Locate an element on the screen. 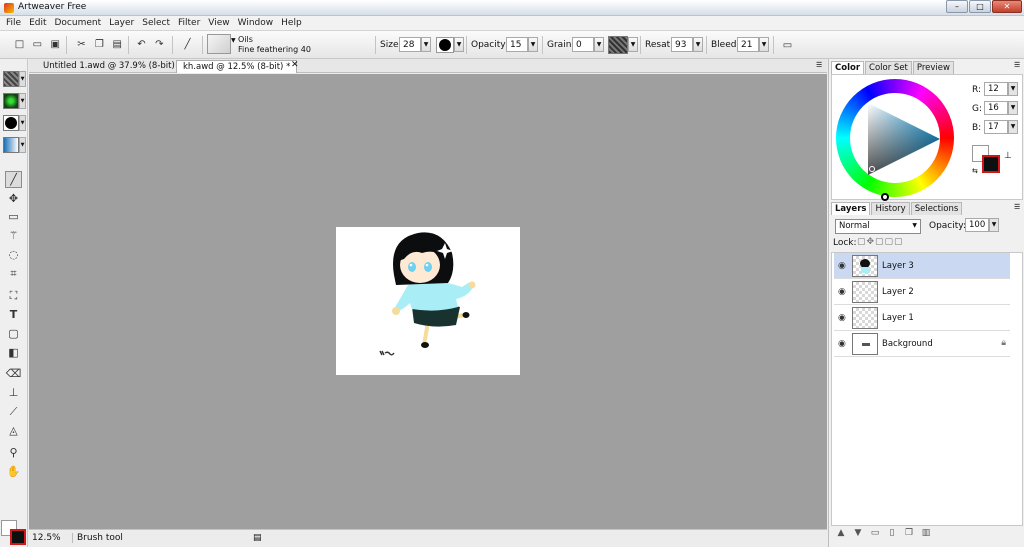  cut-icon: ✂ is located at coordinates (81, 44).